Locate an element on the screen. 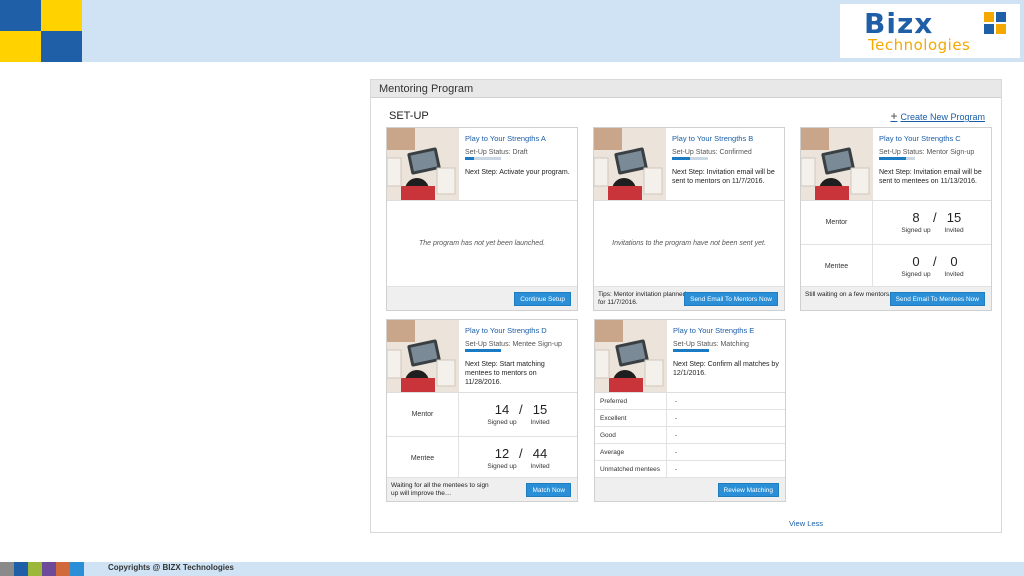 The image size is (1024, 576). setup-status: Set-Up Status: Draft is located at coordinates (496, 152).